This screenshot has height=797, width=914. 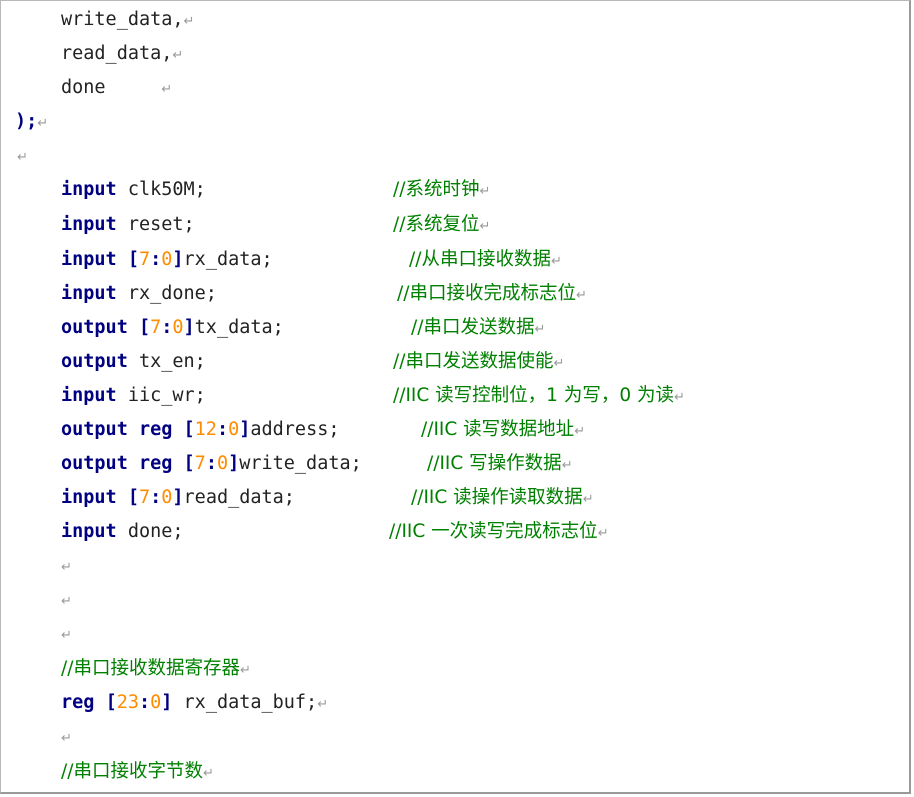 What do you see at coordinates (479, 361) in the screenshot?
I see `code-comment: //串口发送数据使能↵` at bounding box center [479, 361].